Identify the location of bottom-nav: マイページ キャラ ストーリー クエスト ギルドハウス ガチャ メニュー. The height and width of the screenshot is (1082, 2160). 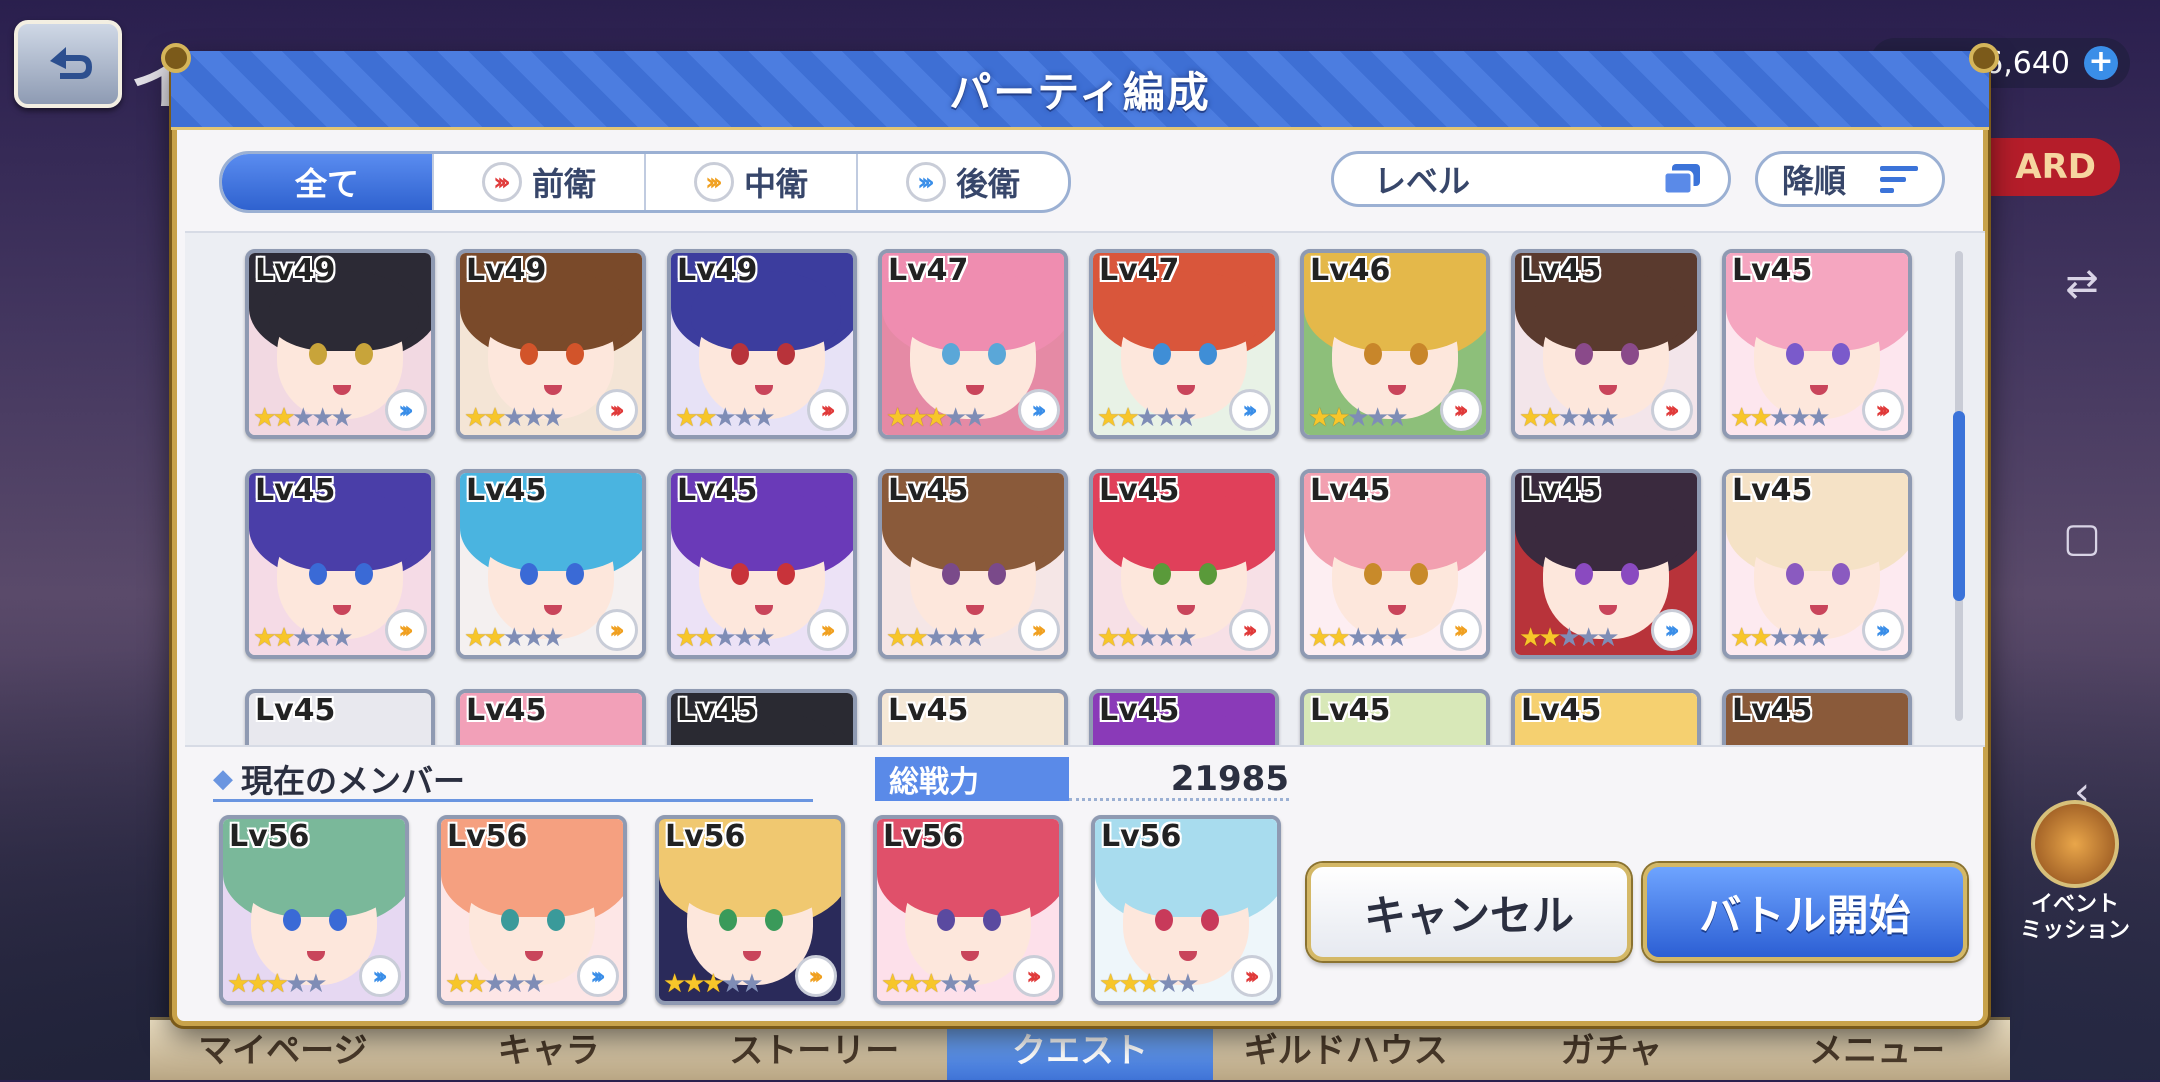
(1080, 1048).